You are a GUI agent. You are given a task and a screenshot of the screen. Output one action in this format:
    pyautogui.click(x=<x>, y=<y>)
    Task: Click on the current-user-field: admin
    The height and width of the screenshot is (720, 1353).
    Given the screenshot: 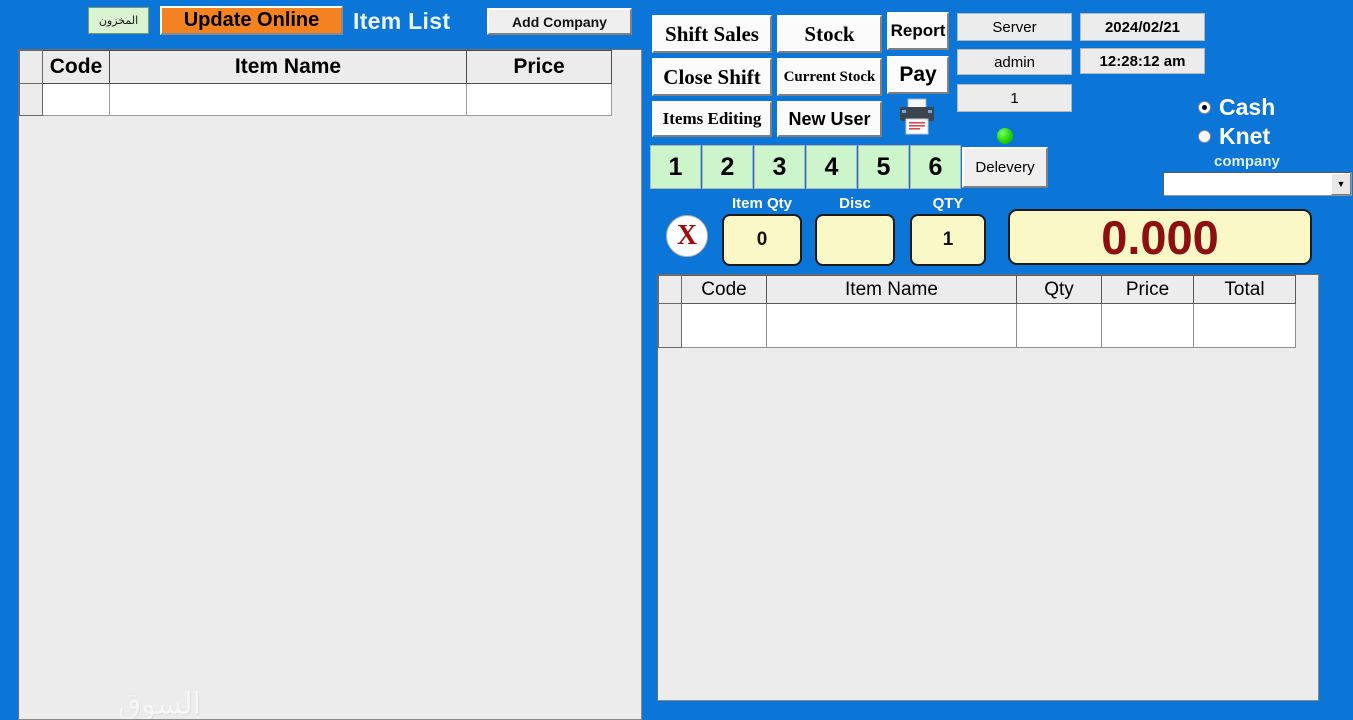 What is the action you would take?
    pyautogui.click(x=1014, y=62)
    